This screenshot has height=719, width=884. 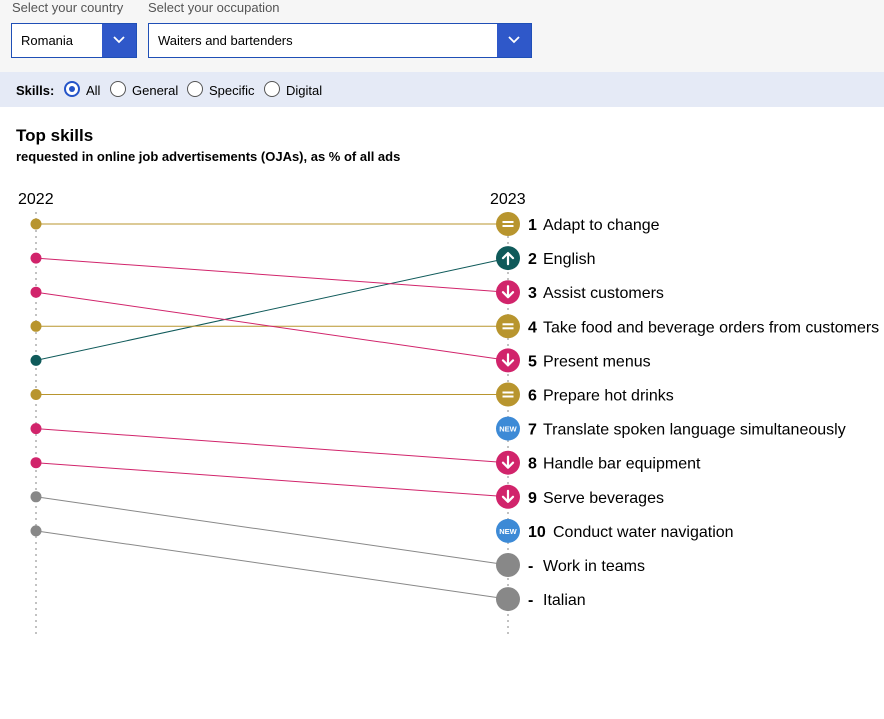 I want to click on skill-row-2023: 2 English, so click(x=545, y=258).